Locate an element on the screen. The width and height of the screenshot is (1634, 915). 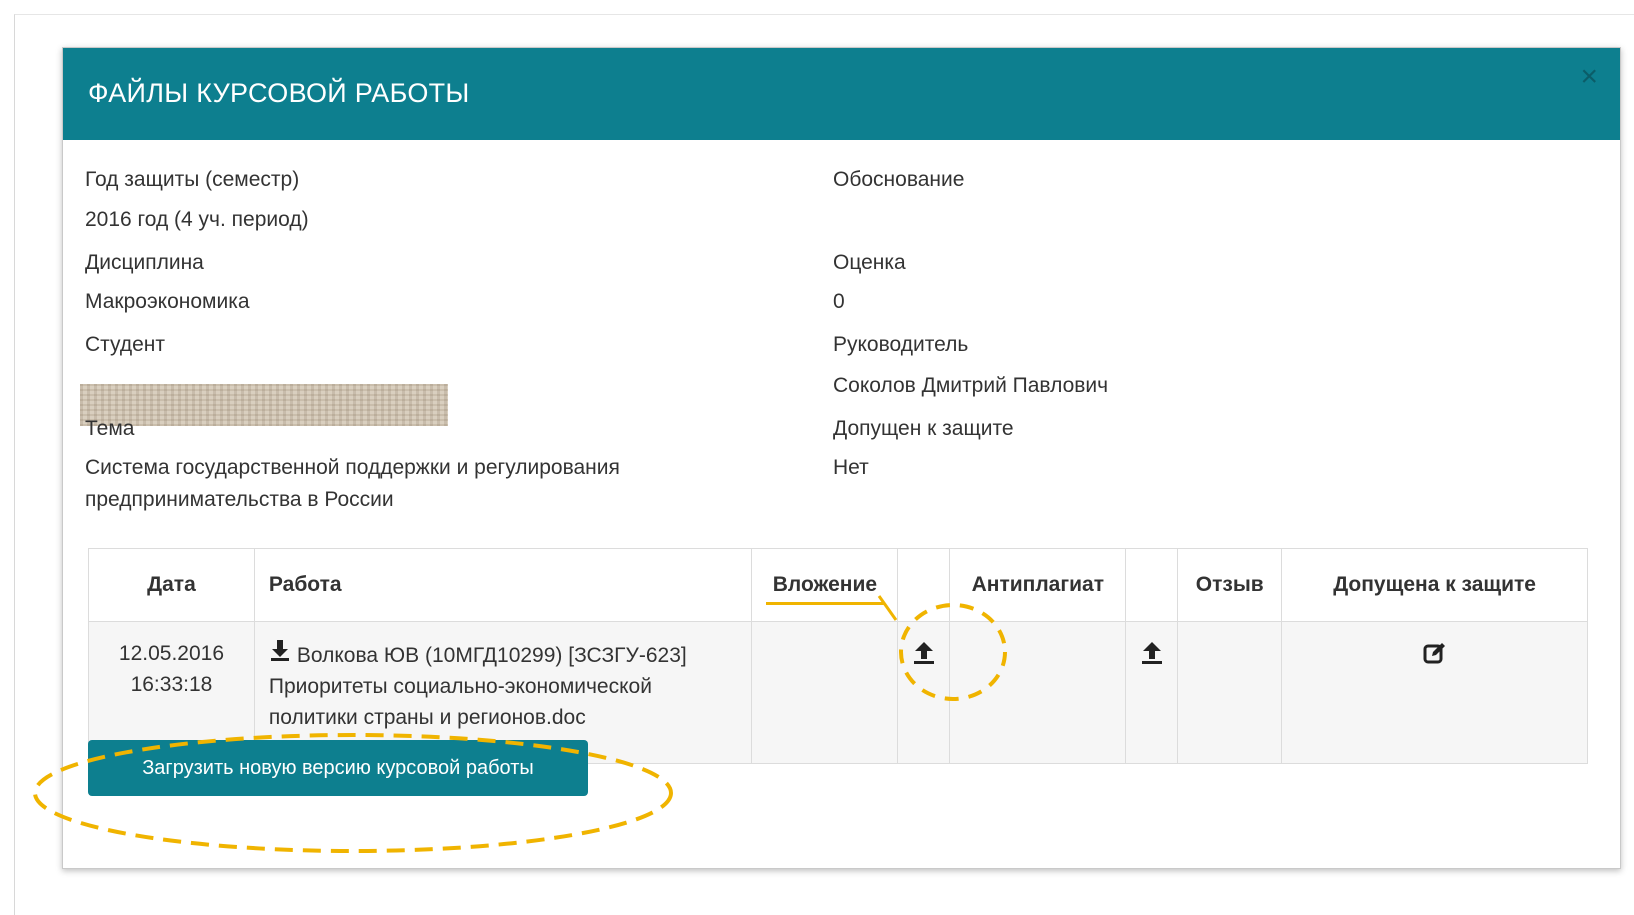
work-line3: политики страны и регионов.doc is located at coordinates (505, 717).